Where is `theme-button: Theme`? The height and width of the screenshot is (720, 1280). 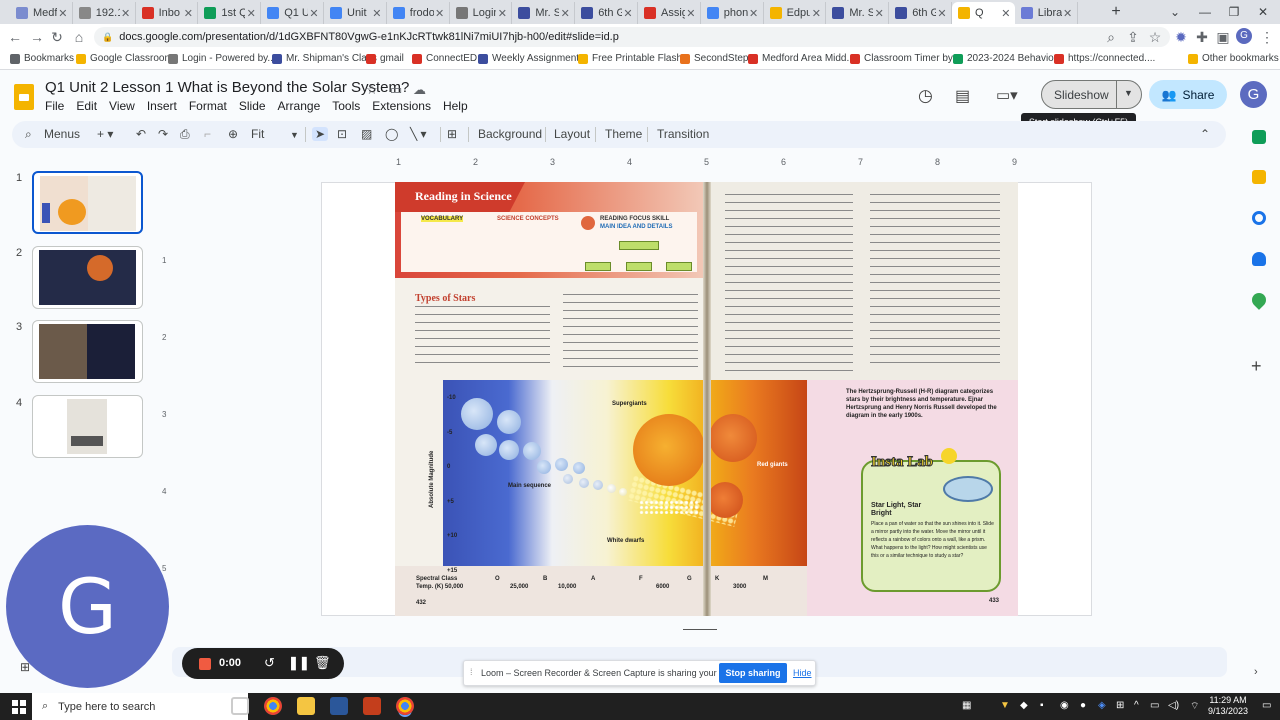 theme-button: Theme is located at coordinates (623, 134).